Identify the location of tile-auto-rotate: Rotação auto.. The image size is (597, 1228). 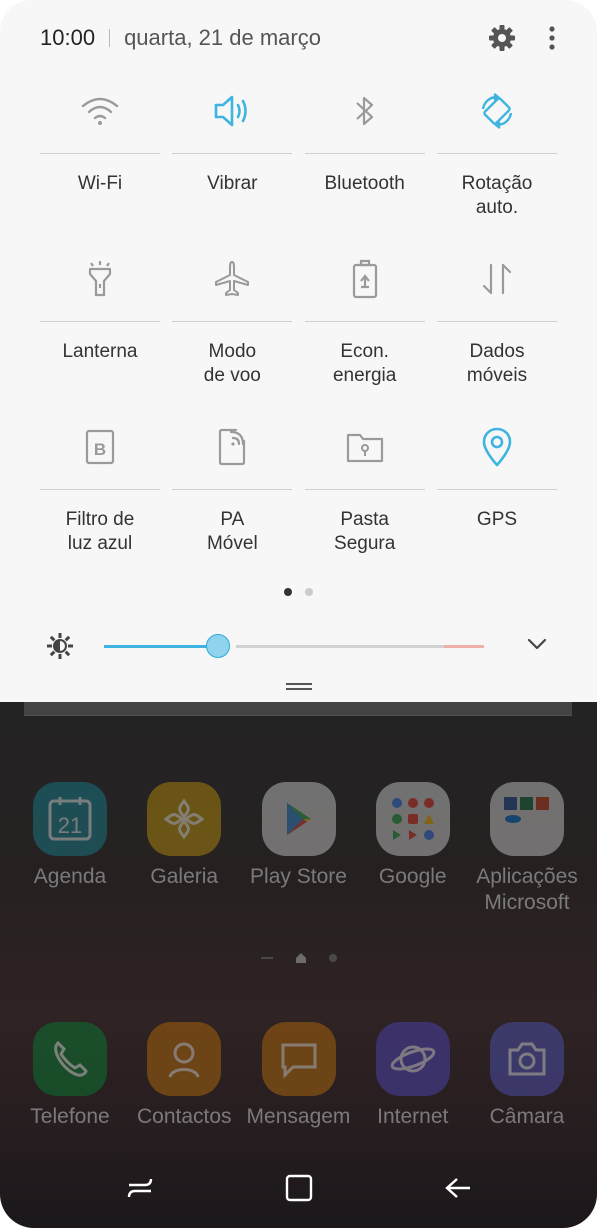
(496, 162).